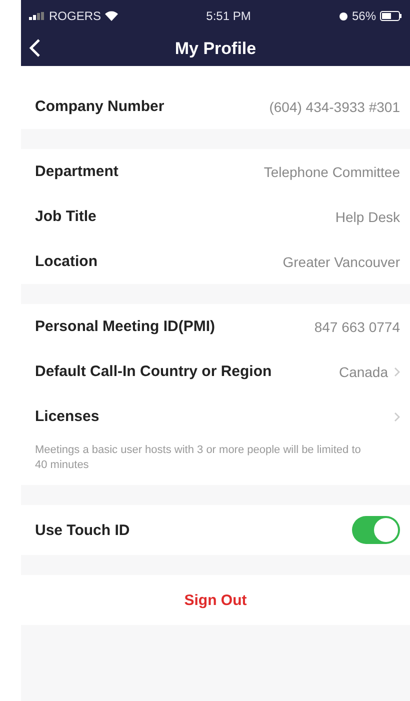  I want to click on screen-title: My Profile, so click(215, 49).